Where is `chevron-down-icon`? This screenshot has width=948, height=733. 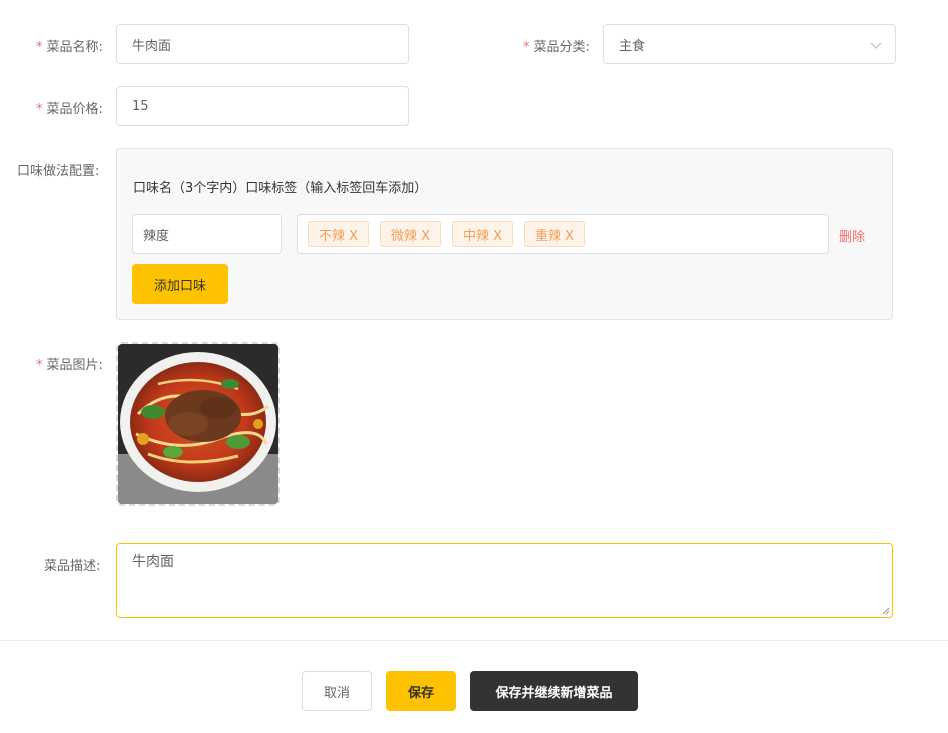
chevron-down-icon is located at coordinates (876, 45).